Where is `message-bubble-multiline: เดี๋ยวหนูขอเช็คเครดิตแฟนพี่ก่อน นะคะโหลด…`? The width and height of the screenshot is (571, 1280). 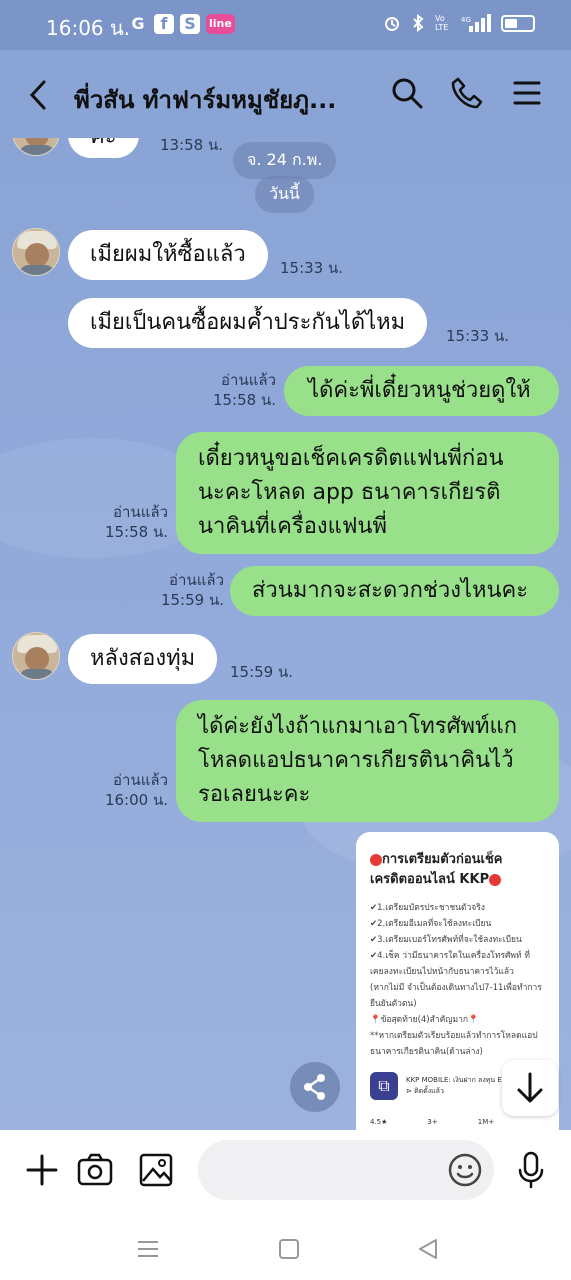 message-bubble-multiline: เดี๋ยวหนูขอเช็คเครดิตแฟนพี่ก่อน นะคะโหลด… is located at coordinates (367, 493).